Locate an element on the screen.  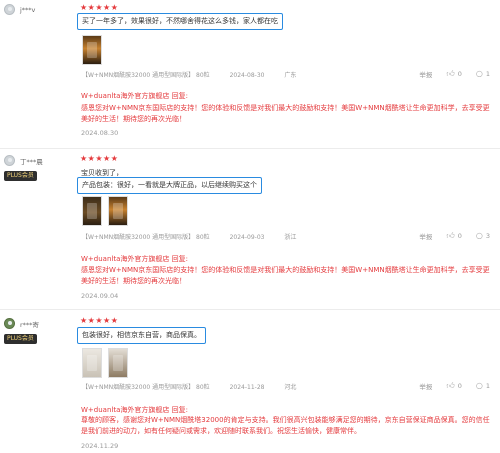
seller-reply-date: 2024.09.04 is located at coordinates (100, 296).